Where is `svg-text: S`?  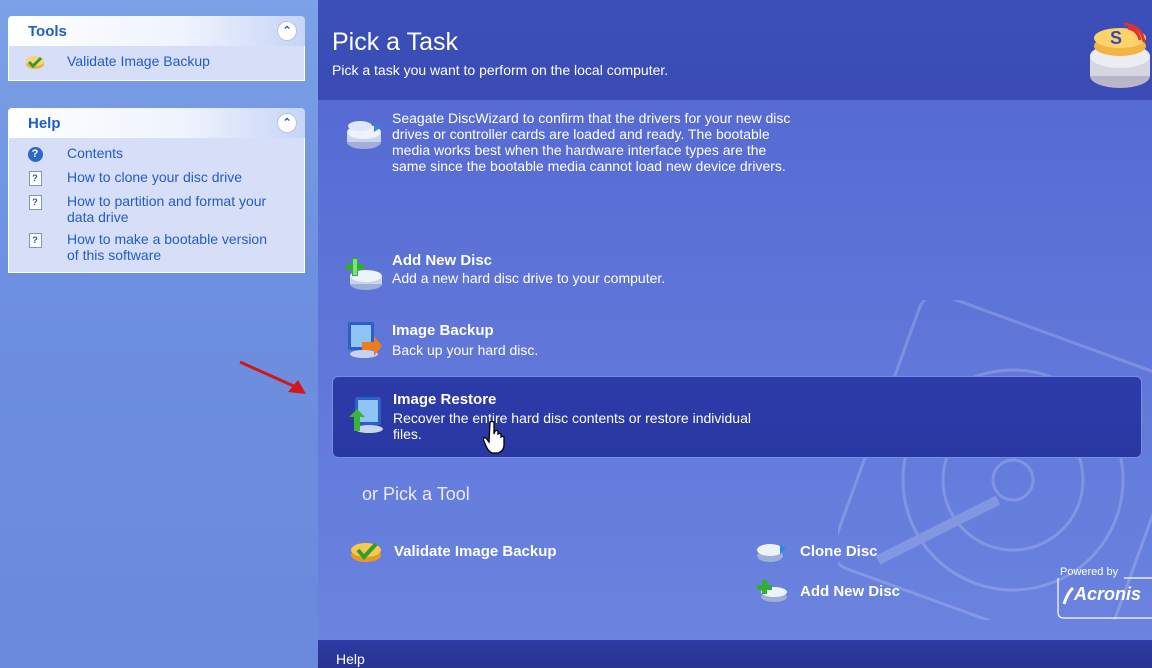
svg-text: S is located at coordinates (1116, 38).